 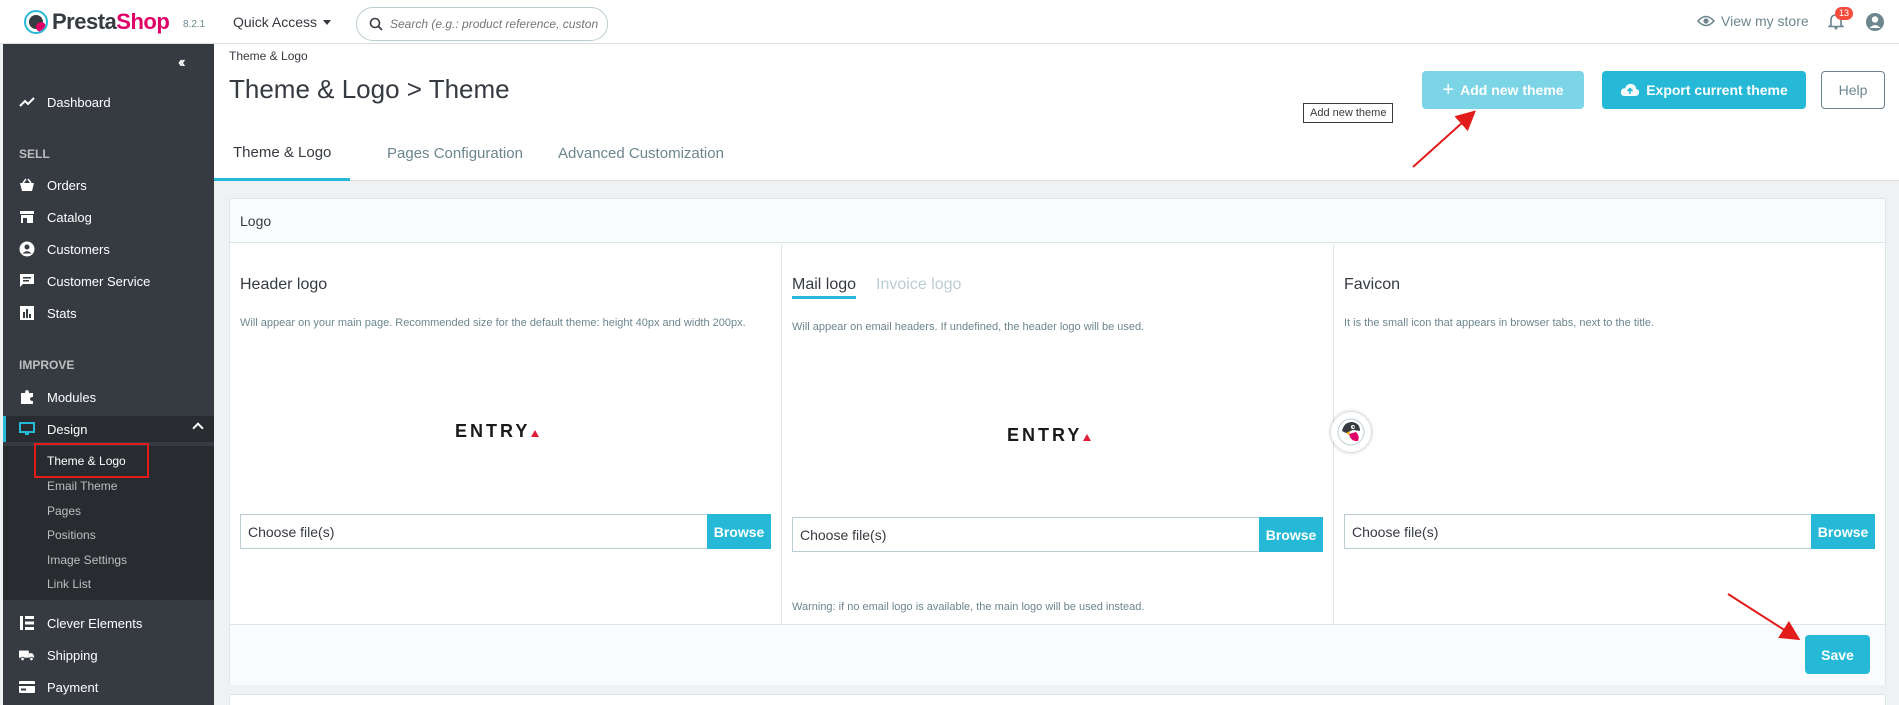 What do you see at coordinates (1049, 435) in the screenshot?
I see `mail-logo-image: ENTRY` at bounding box center [1049, 435].